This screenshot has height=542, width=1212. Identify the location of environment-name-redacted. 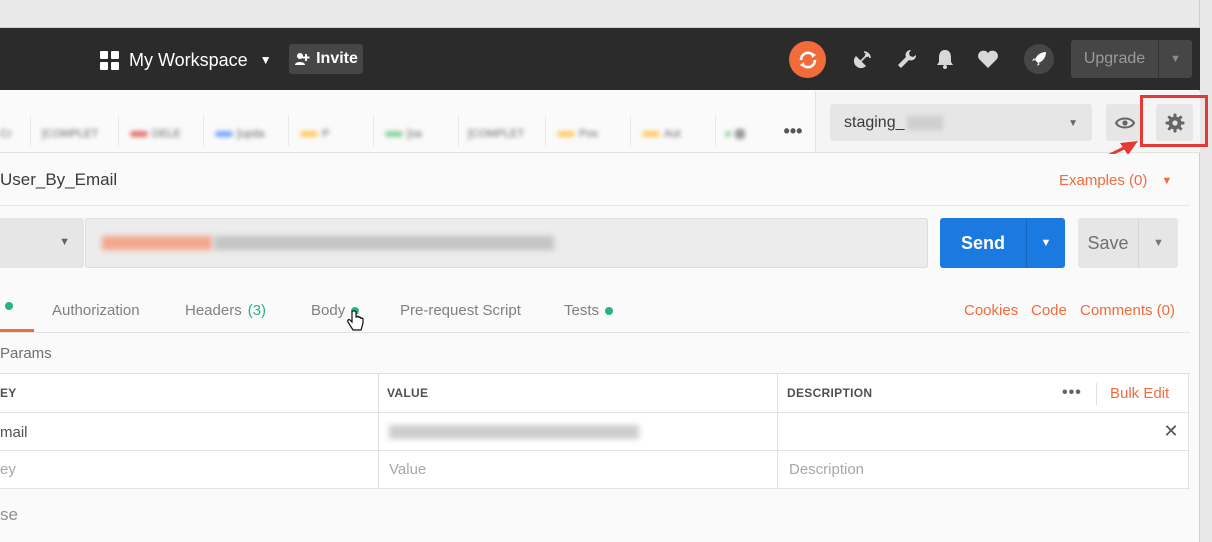
(924, 122).